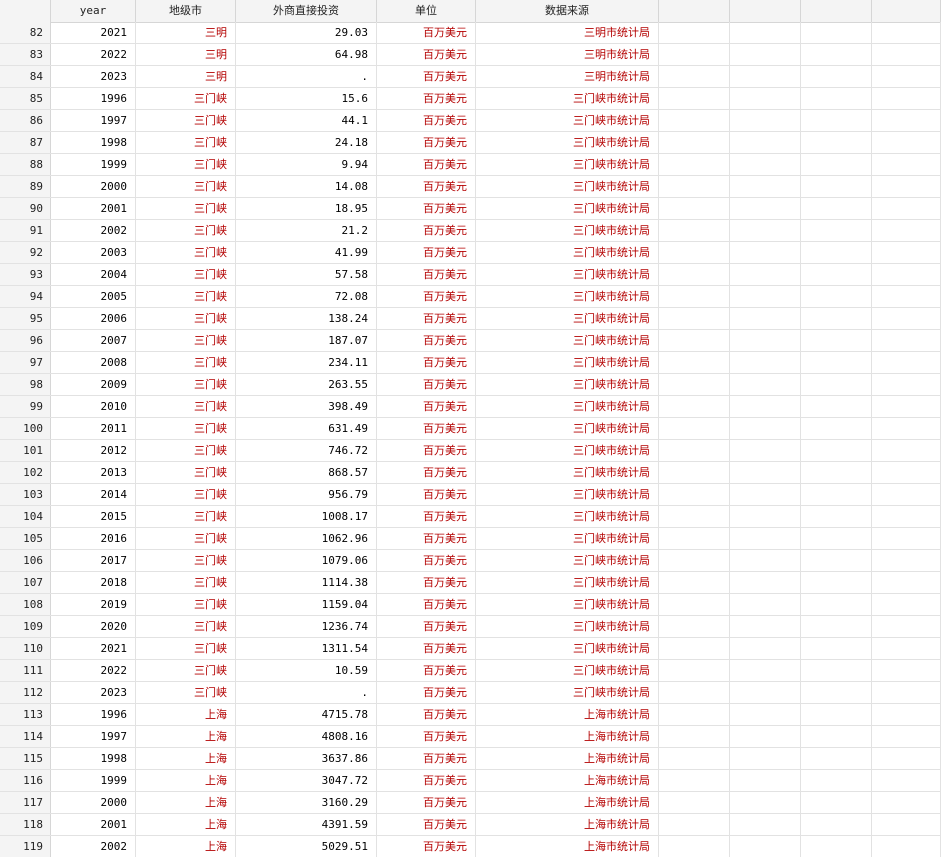 The width and height of the screenshot is (941, 857). I want to click on table-row: 105 2016 三门峡 1062.96 百万美元 三门峡市统计局, so click(470, 539).